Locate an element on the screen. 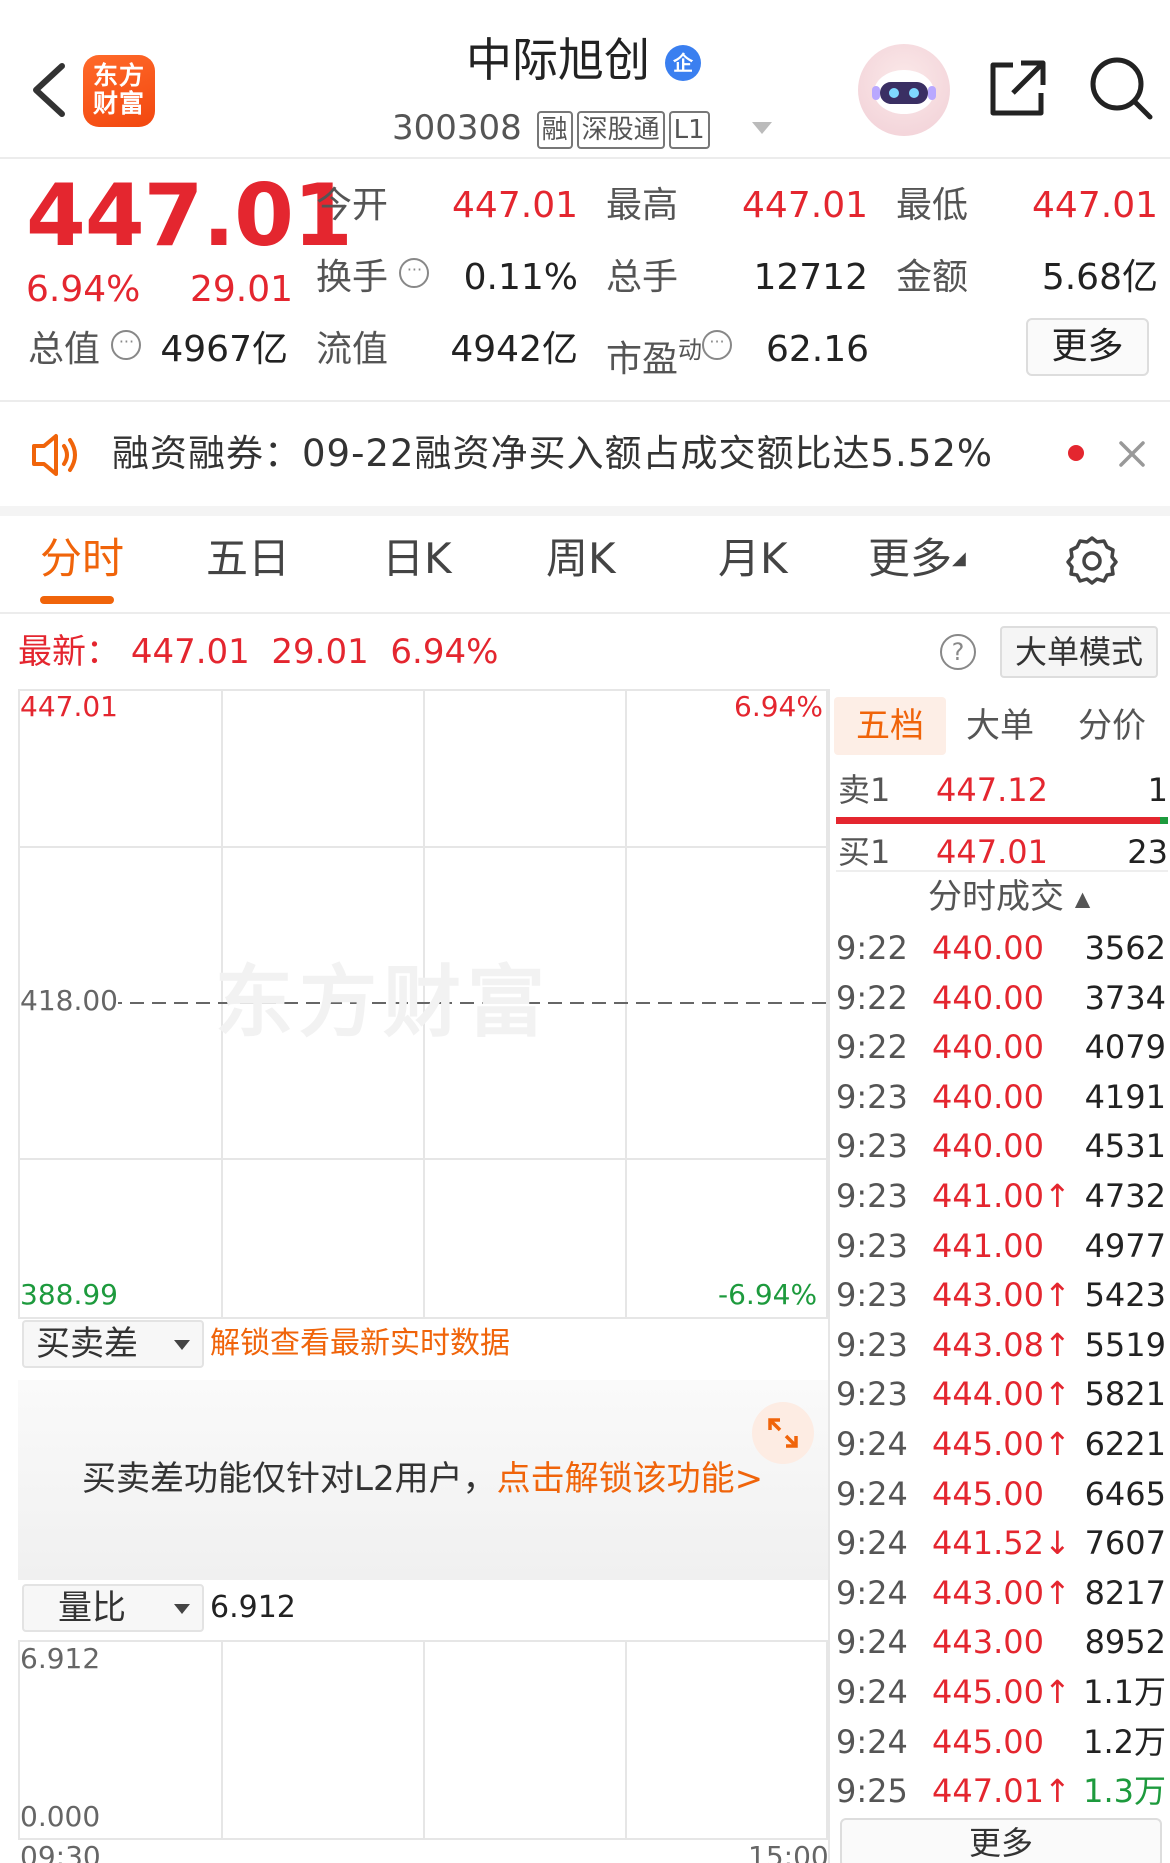 Image resolution: width=1170 pixels, height=1863 pixels. tick-row: 9:24 443.00 8952 is located at coordinates (1001, 1642).